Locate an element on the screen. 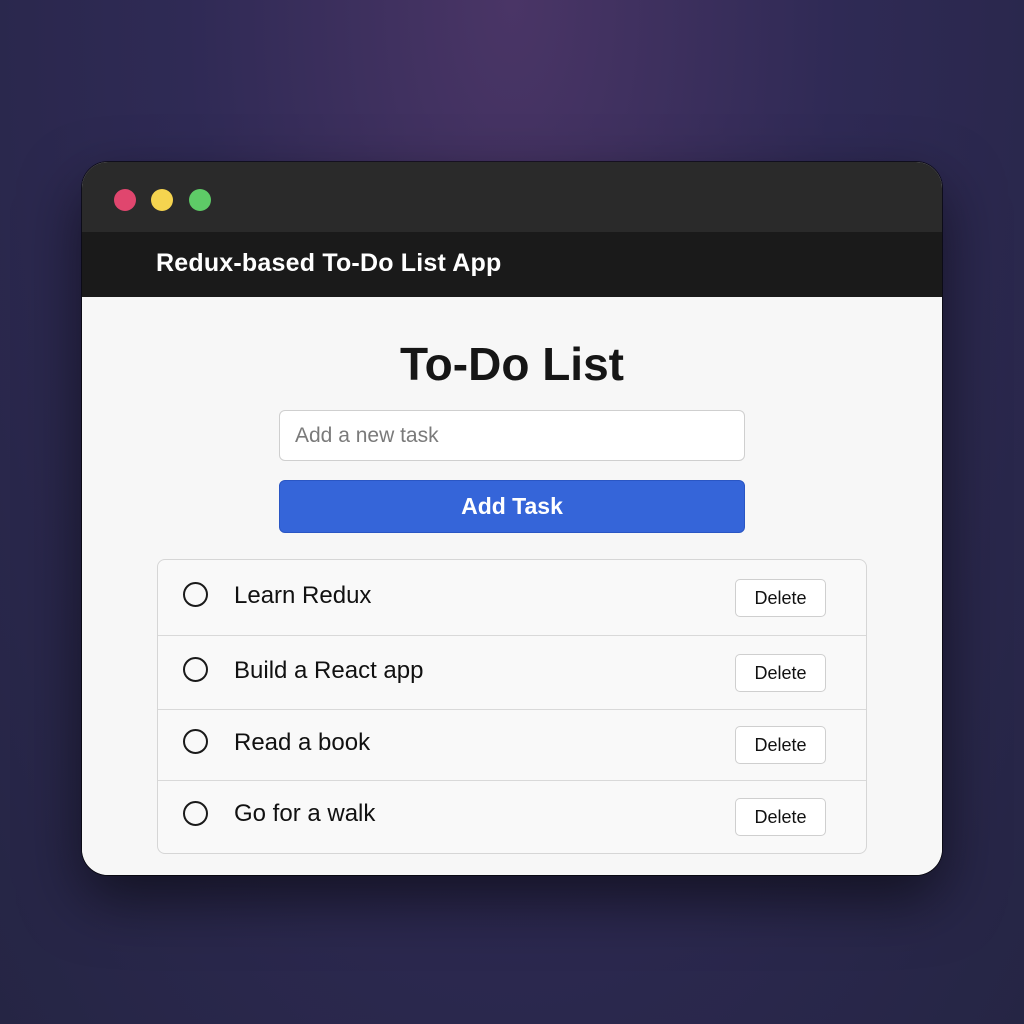 This screenshot has width=1024, height=1024. task-row: Read a book Delete is located at coordinates (512, 745).